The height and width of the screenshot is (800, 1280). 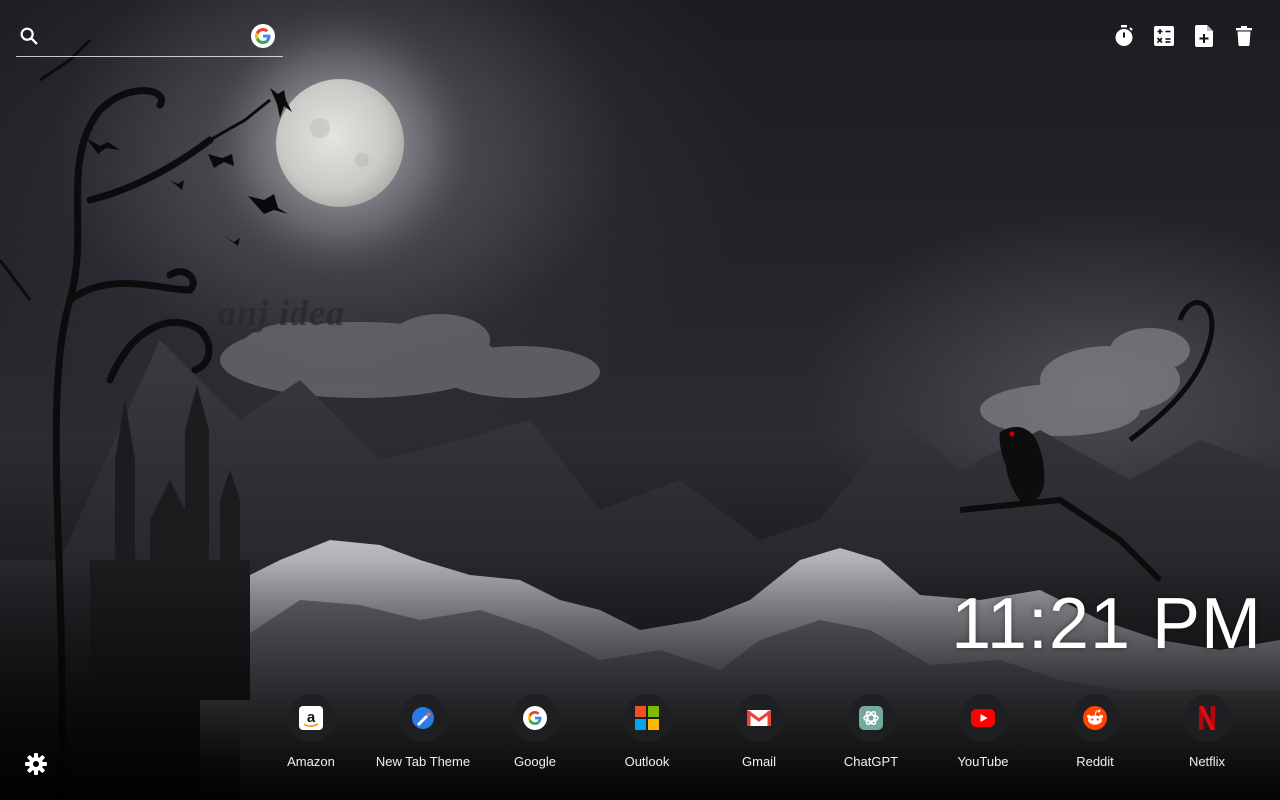 I want to click on google-g-icon, so click(x=263, y=36).